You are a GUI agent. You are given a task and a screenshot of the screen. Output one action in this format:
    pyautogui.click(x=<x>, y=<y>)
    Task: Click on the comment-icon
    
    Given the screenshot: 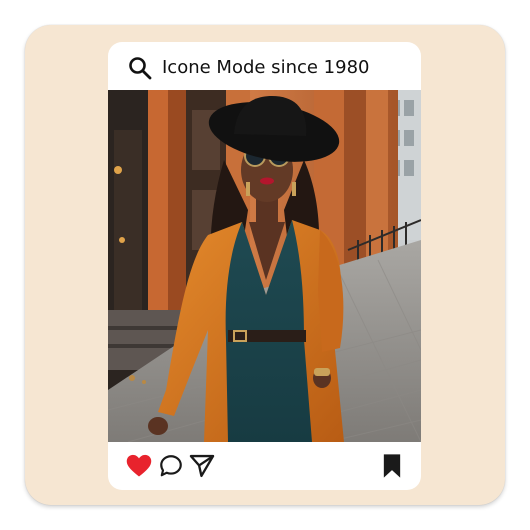 What is the action you would take?
    pyautogui.click(x=171, y=468)
    